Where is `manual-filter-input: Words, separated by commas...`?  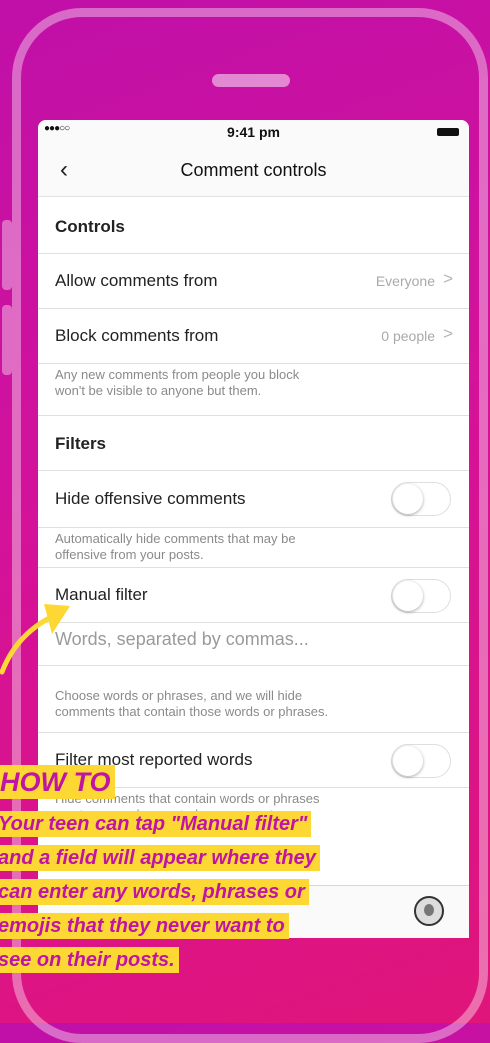 manual-filter-input: Words, separated by commas... is located at coordinates (253, 643).